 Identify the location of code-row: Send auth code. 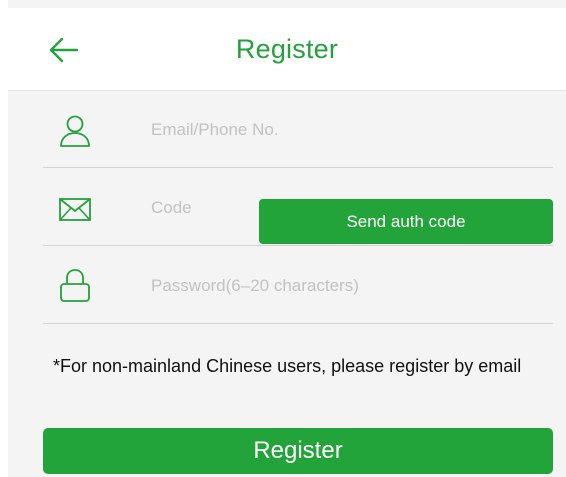
(298, 207).